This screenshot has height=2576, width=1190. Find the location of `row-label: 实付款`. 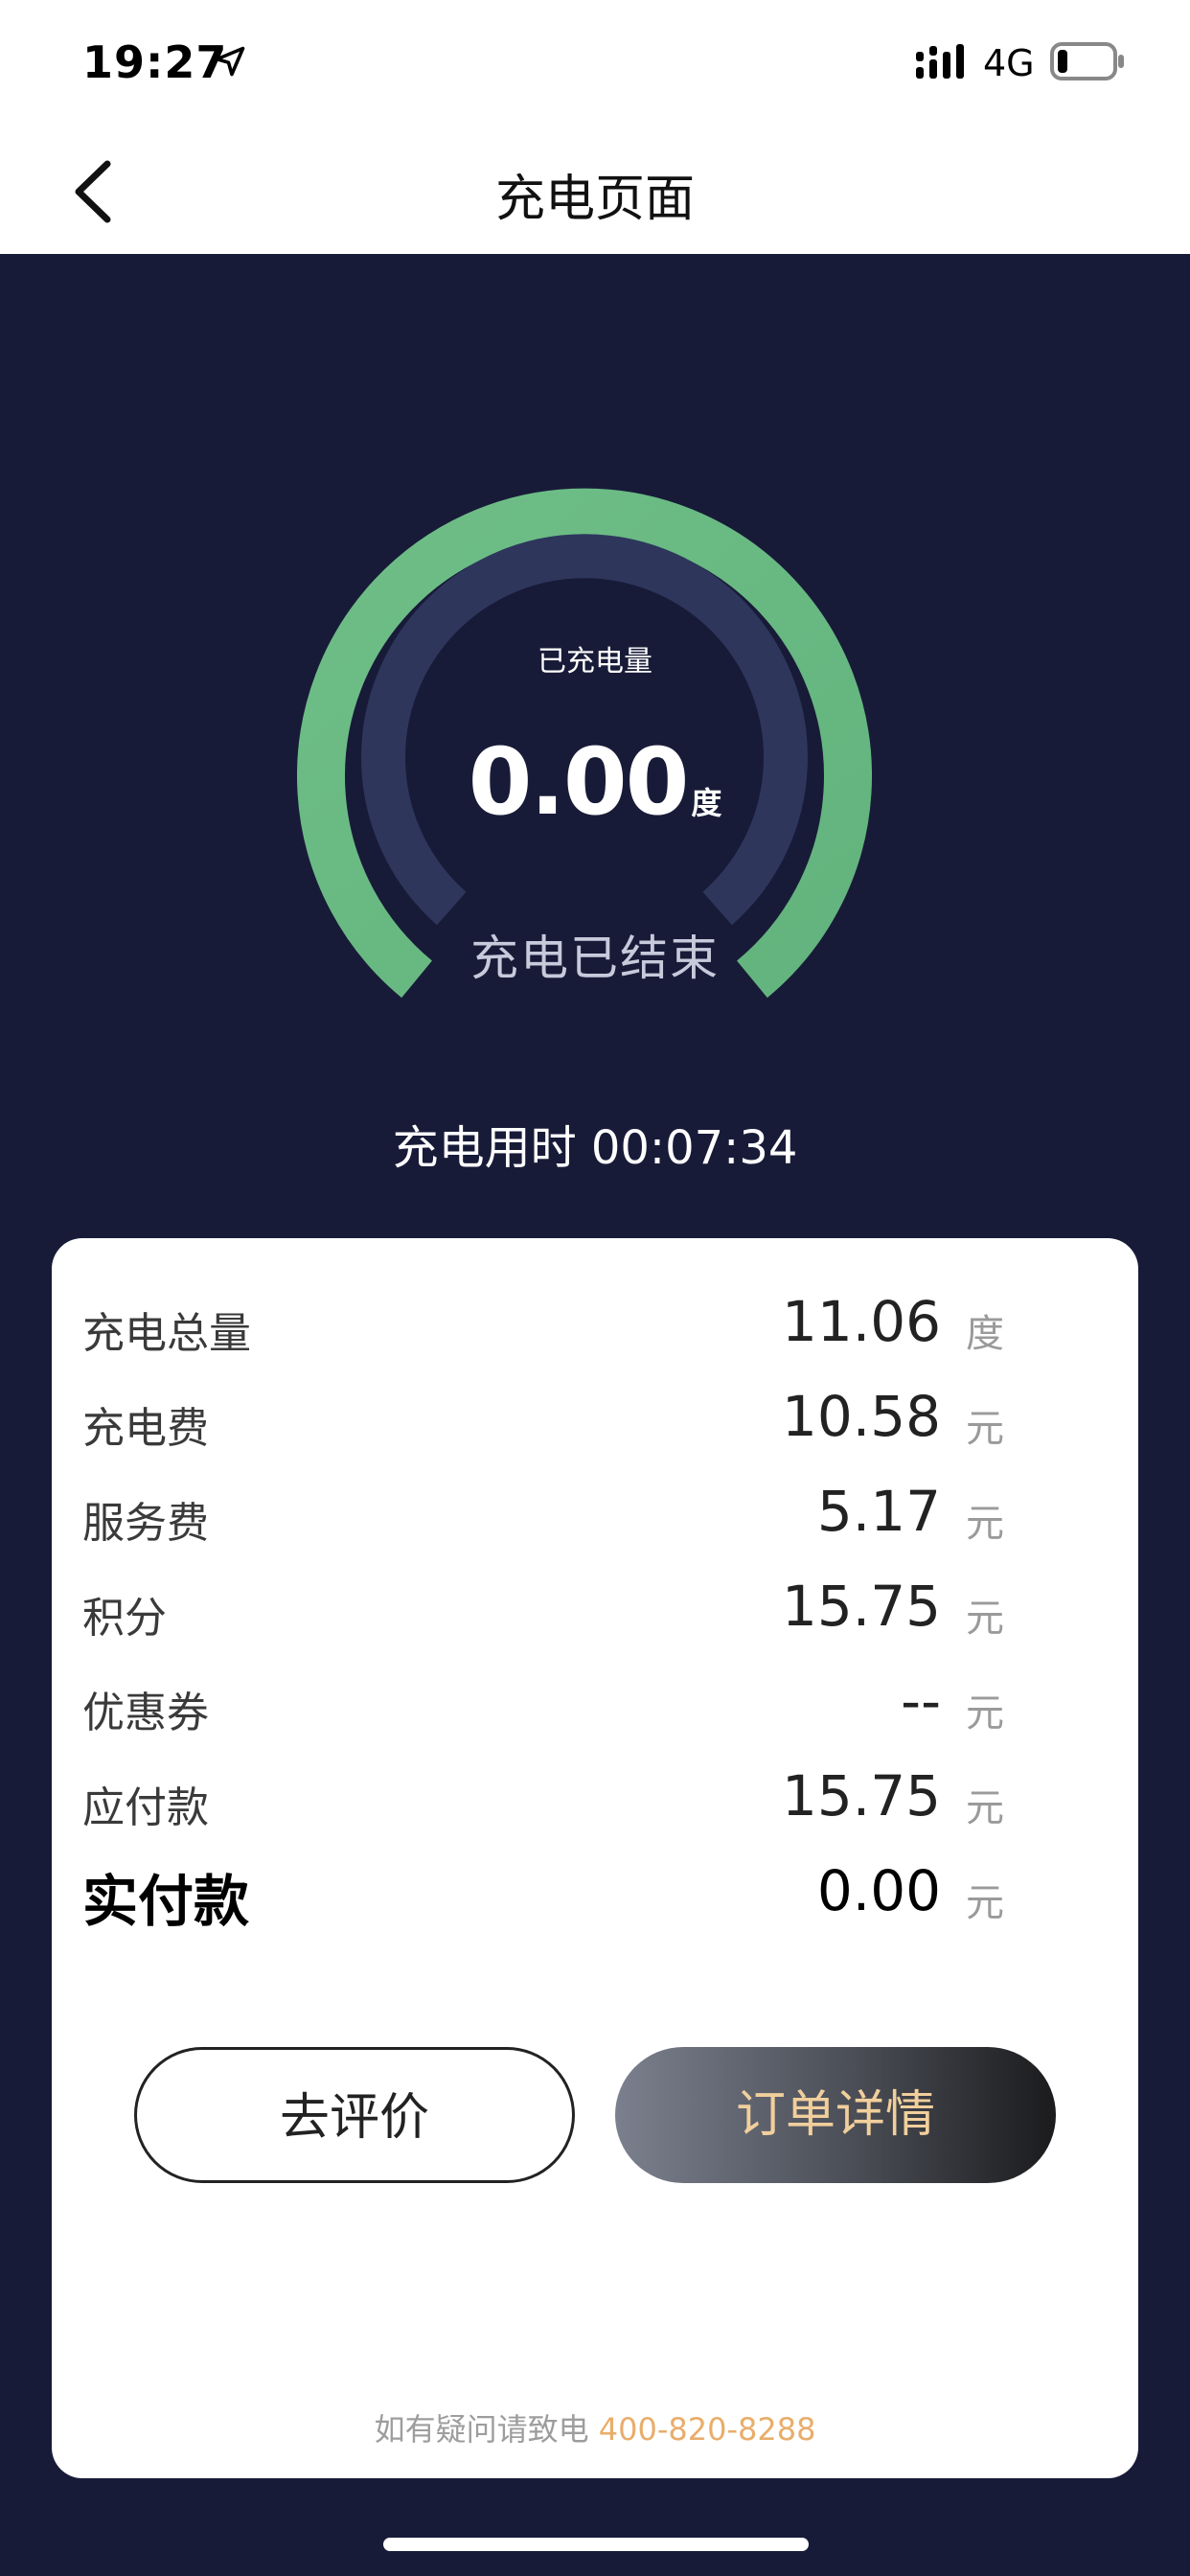

row-label: 实付款 is located at coordinates (166, 1901).